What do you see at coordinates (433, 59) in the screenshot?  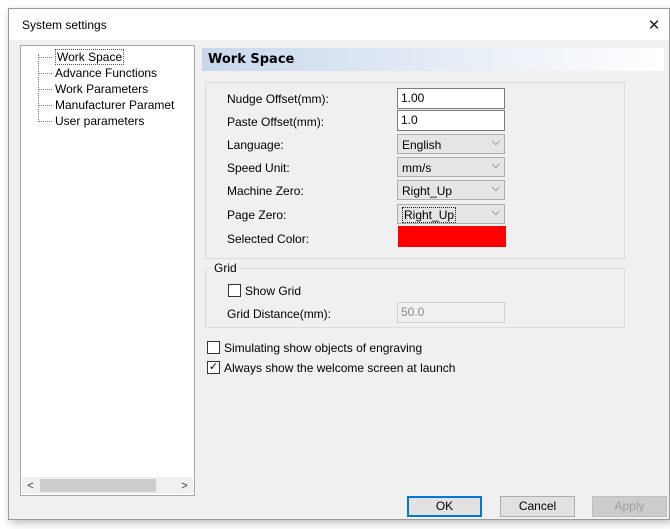 I see `section-header: Work Space` at bounding box center [433, 59].